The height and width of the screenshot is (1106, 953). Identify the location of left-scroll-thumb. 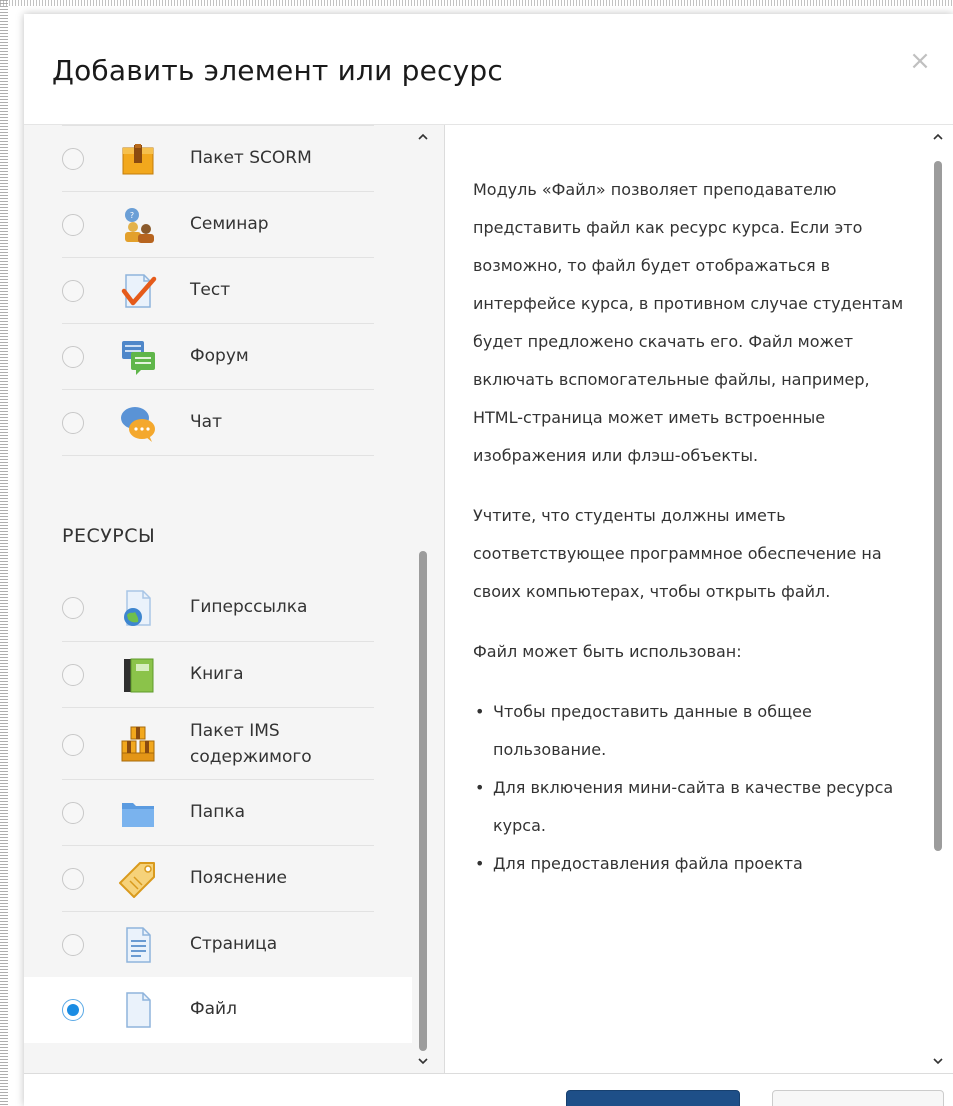
(423, 801).